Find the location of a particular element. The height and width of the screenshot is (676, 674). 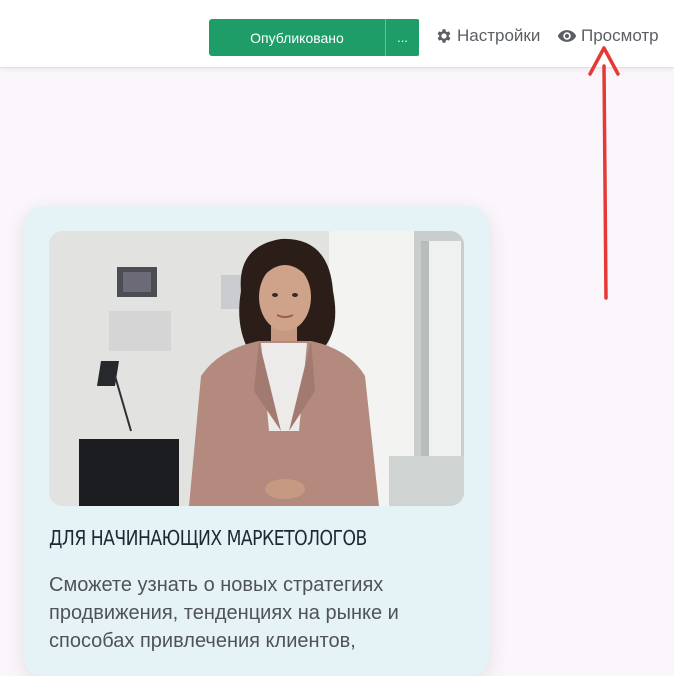

card-title: ДЛЯ НАЧИНАЮЩИХ МАРКЕТОЛОГОВ is located at coordinates (208, 538).